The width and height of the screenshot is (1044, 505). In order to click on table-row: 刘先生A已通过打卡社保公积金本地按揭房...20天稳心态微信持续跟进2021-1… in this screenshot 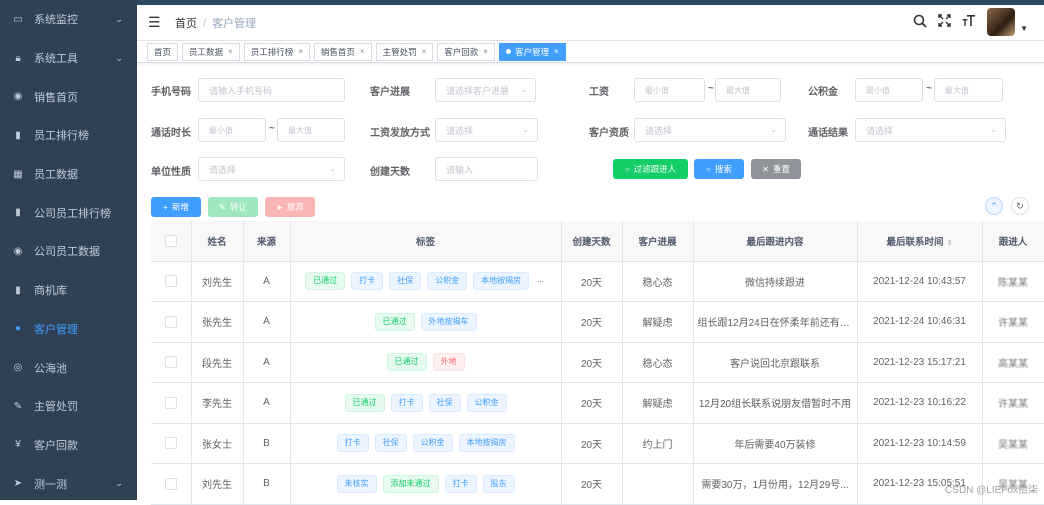, I will do `click(597, 281)`.